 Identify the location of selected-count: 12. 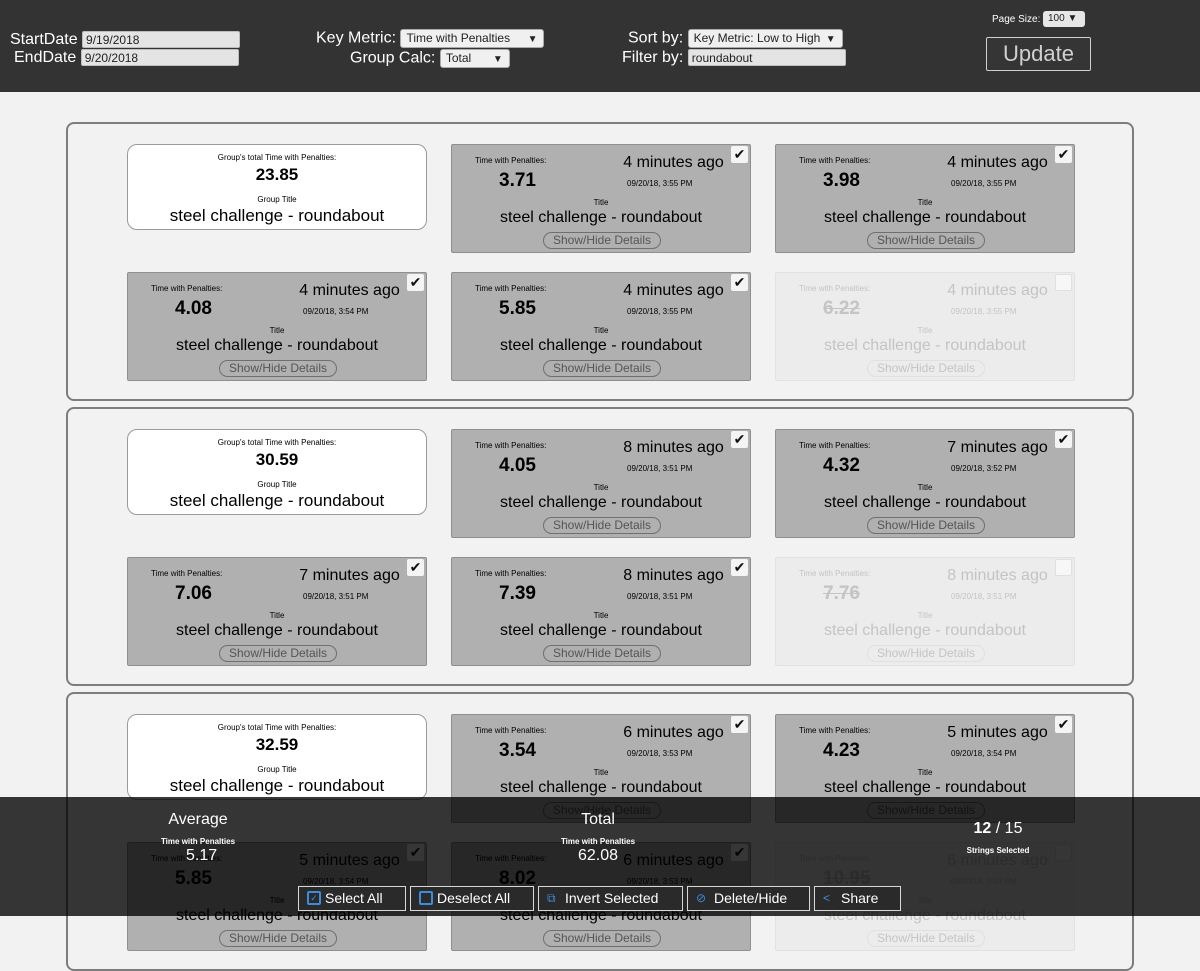
(982, 828).